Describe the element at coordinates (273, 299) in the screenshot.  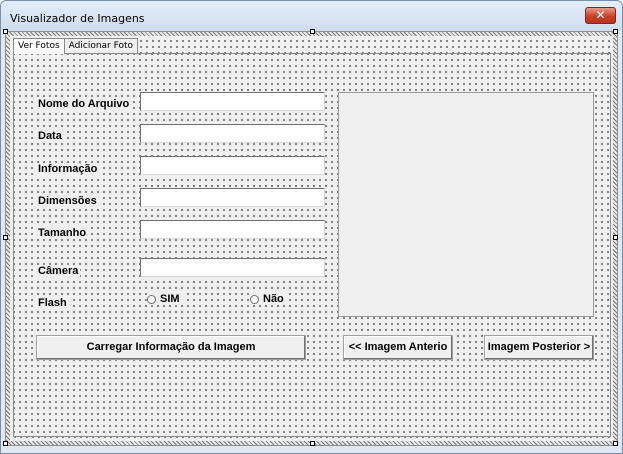
I see `flash-nao-label: Não` at that location.